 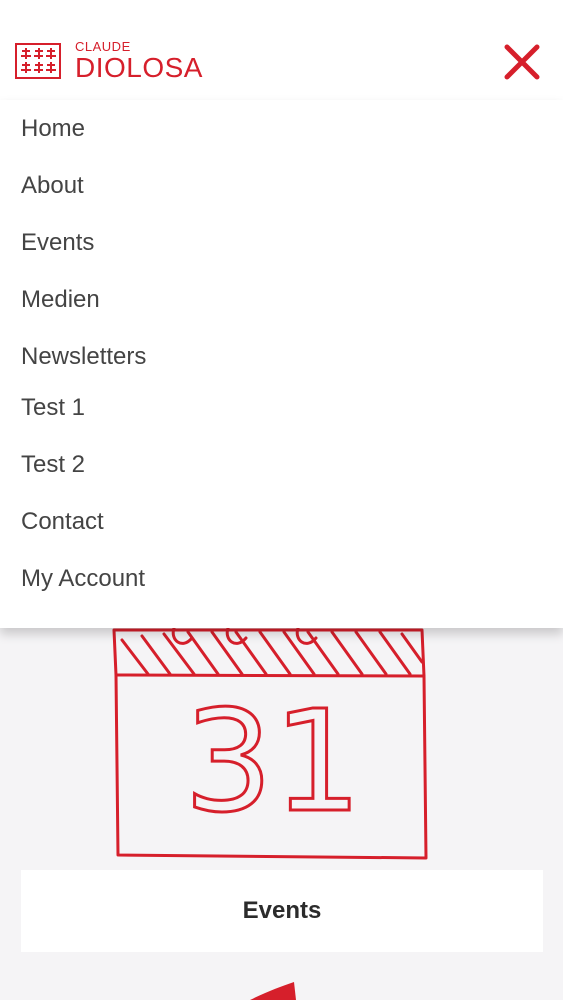 I want to click on site-logo: CLAUDE DIOLOSA, so click(x=139, y=61).